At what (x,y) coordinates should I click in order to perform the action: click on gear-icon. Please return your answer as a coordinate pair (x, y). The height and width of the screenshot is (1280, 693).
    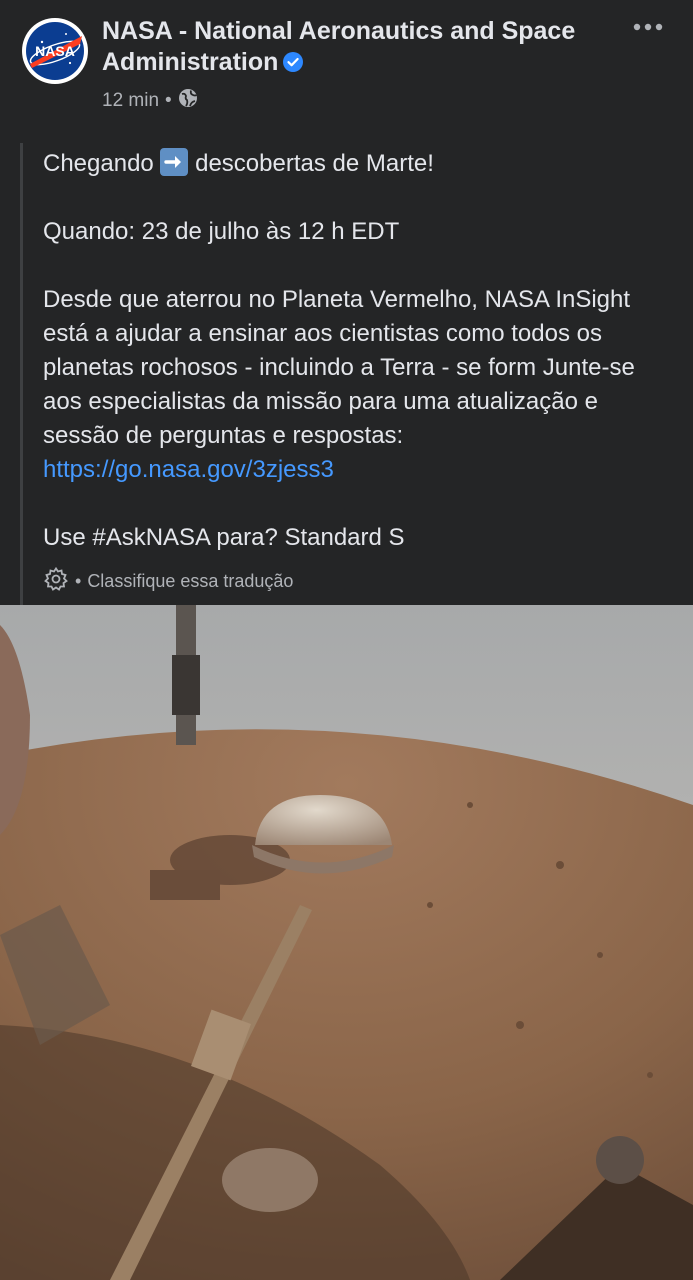
    Looking at the image, I should click on (56, 581).